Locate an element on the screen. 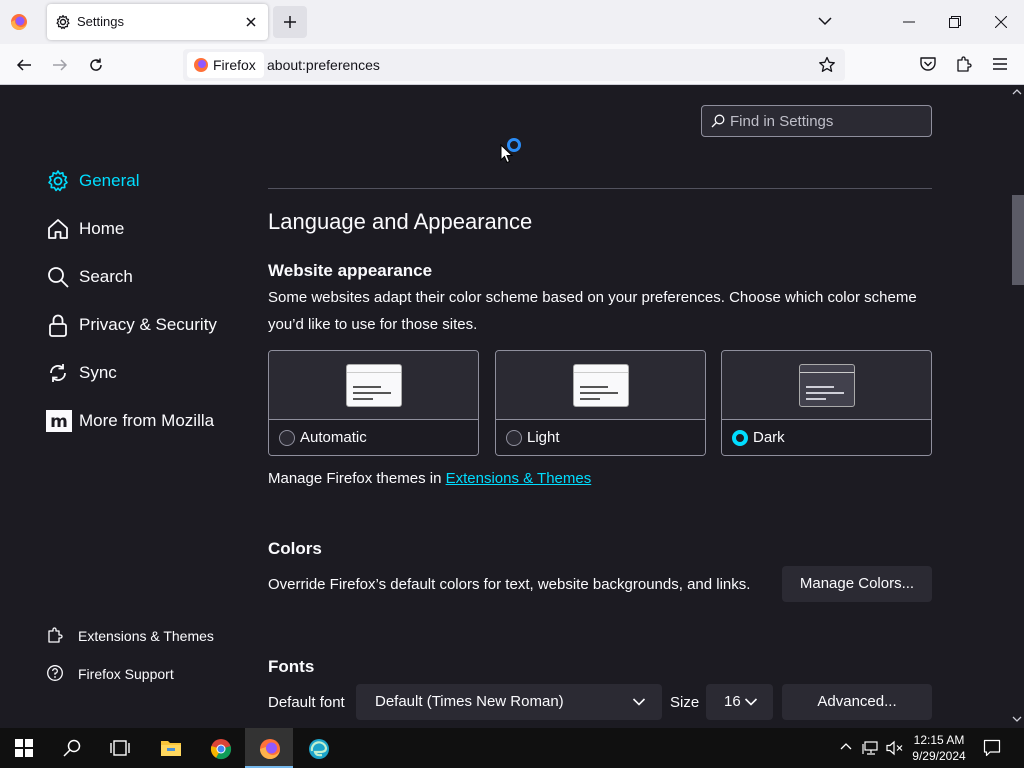  back-button is located at coordinates (24, 65).